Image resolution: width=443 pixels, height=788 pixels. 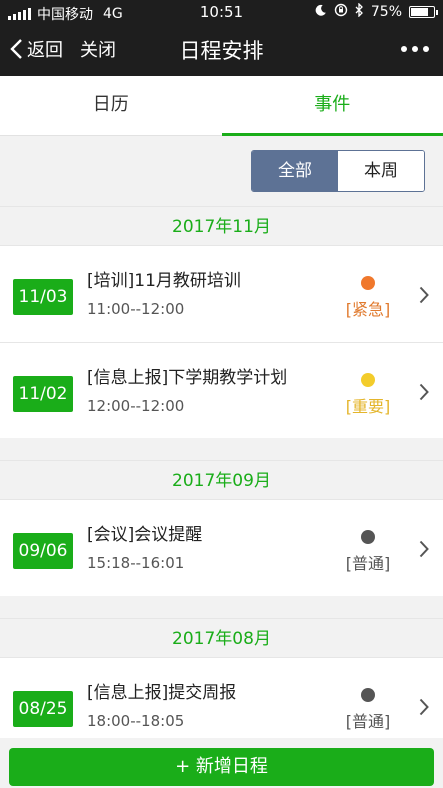 I want to click on bluetooth-icon, so click(x=359, y=11).